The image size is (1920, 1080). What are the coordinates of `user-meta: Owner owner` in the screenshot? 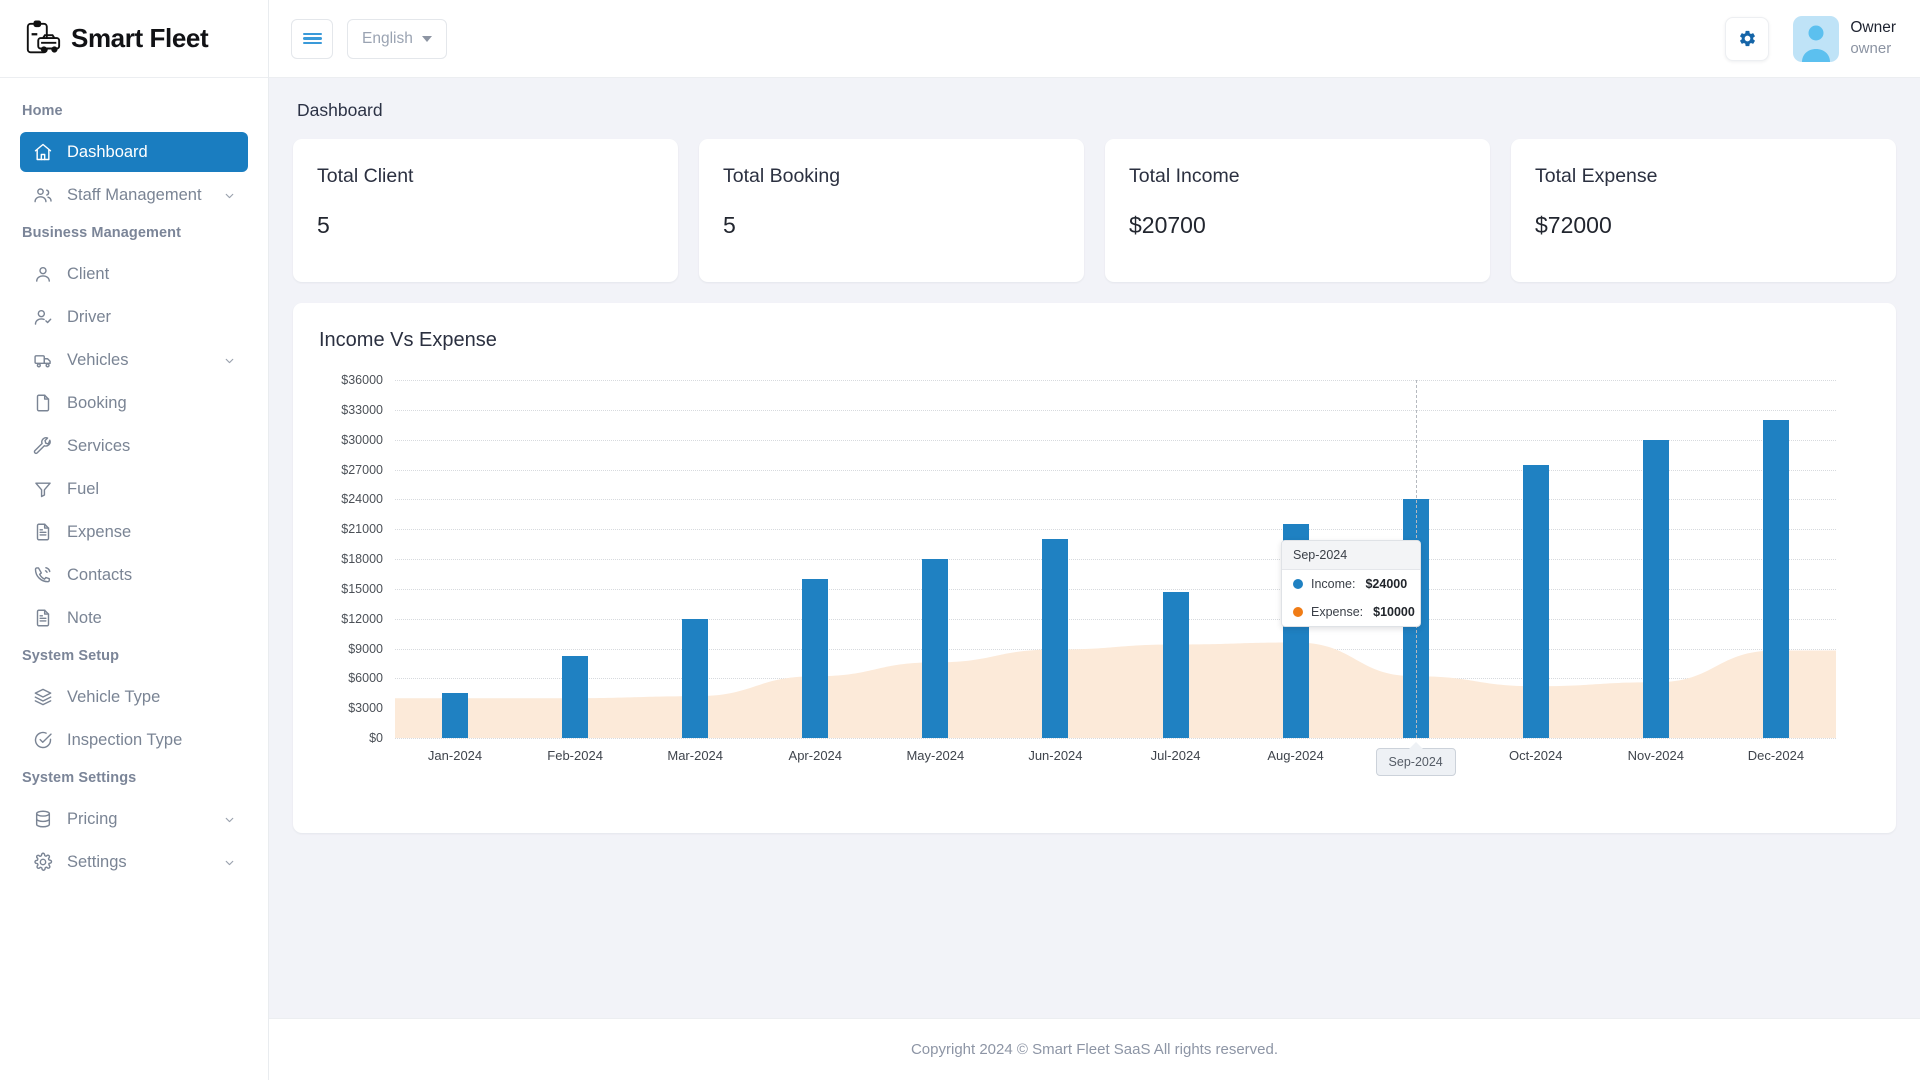 It's located at (1873, 38).